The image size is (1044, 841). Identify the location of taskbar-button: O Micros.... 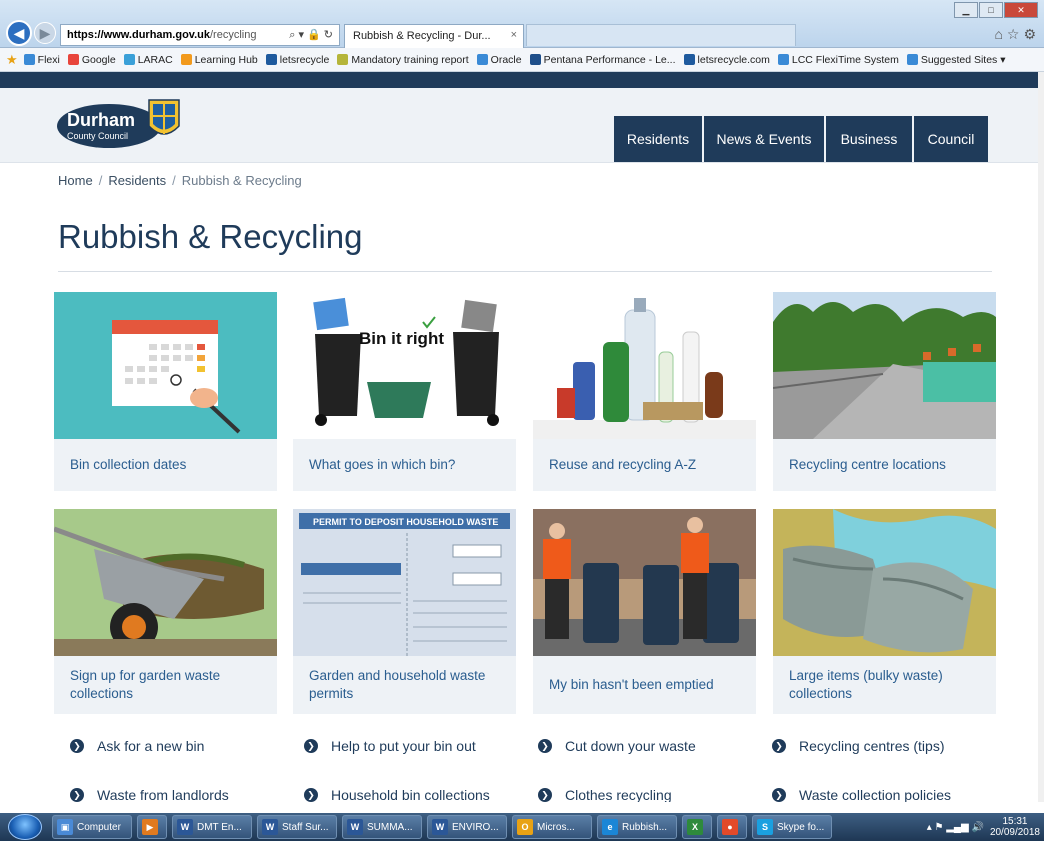
(552, 827).